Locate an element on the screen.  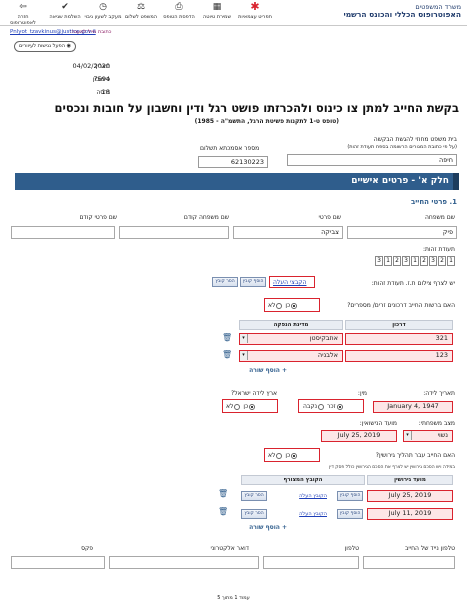
passport-country-select: אלבניה ▾ is located at coordinates (291, 356).